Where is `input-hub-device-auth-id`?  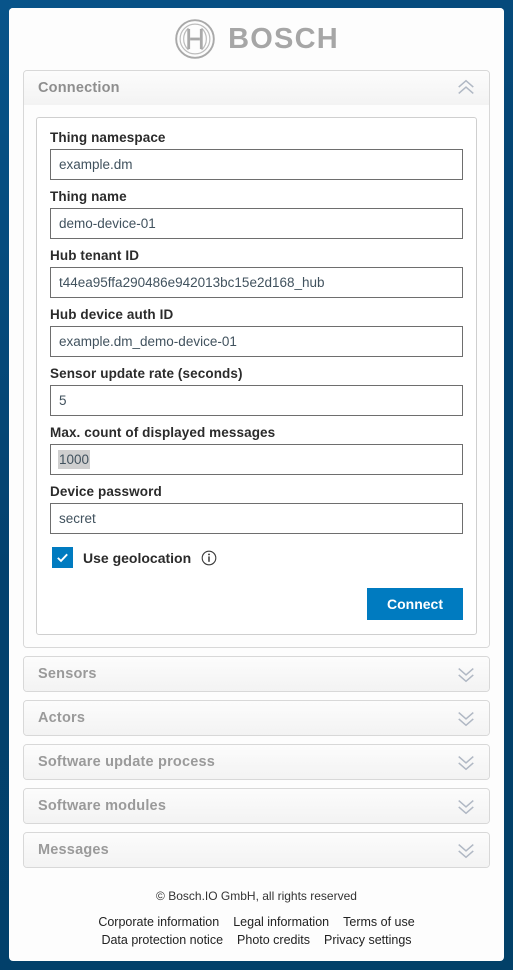 input-hub-device-auth-id is located at coordinates (256, 341).